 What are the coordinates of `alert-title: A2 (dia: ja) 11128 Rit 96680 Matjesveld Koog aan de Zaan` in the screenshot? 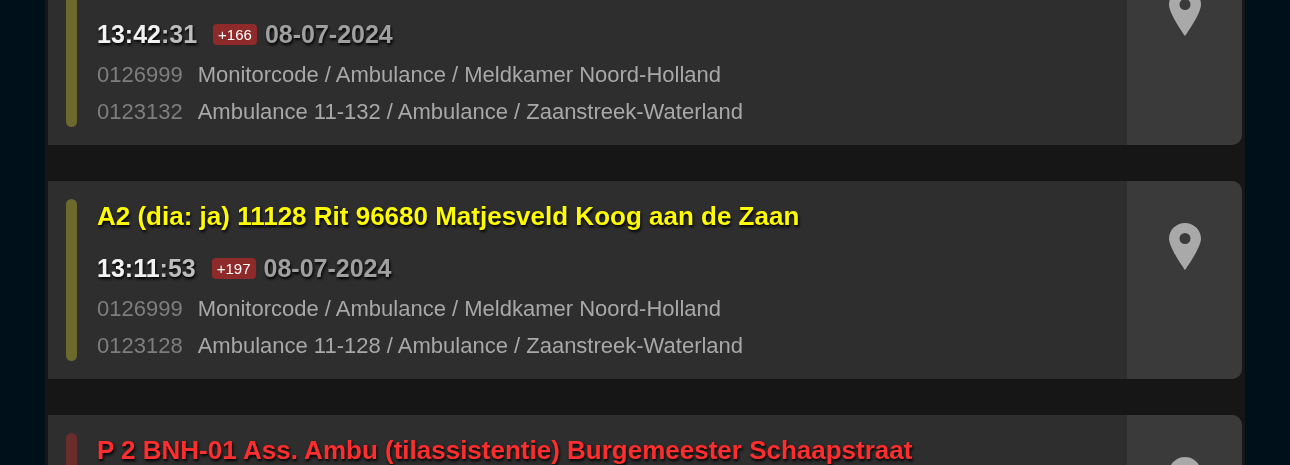 It's located at (448, 216).